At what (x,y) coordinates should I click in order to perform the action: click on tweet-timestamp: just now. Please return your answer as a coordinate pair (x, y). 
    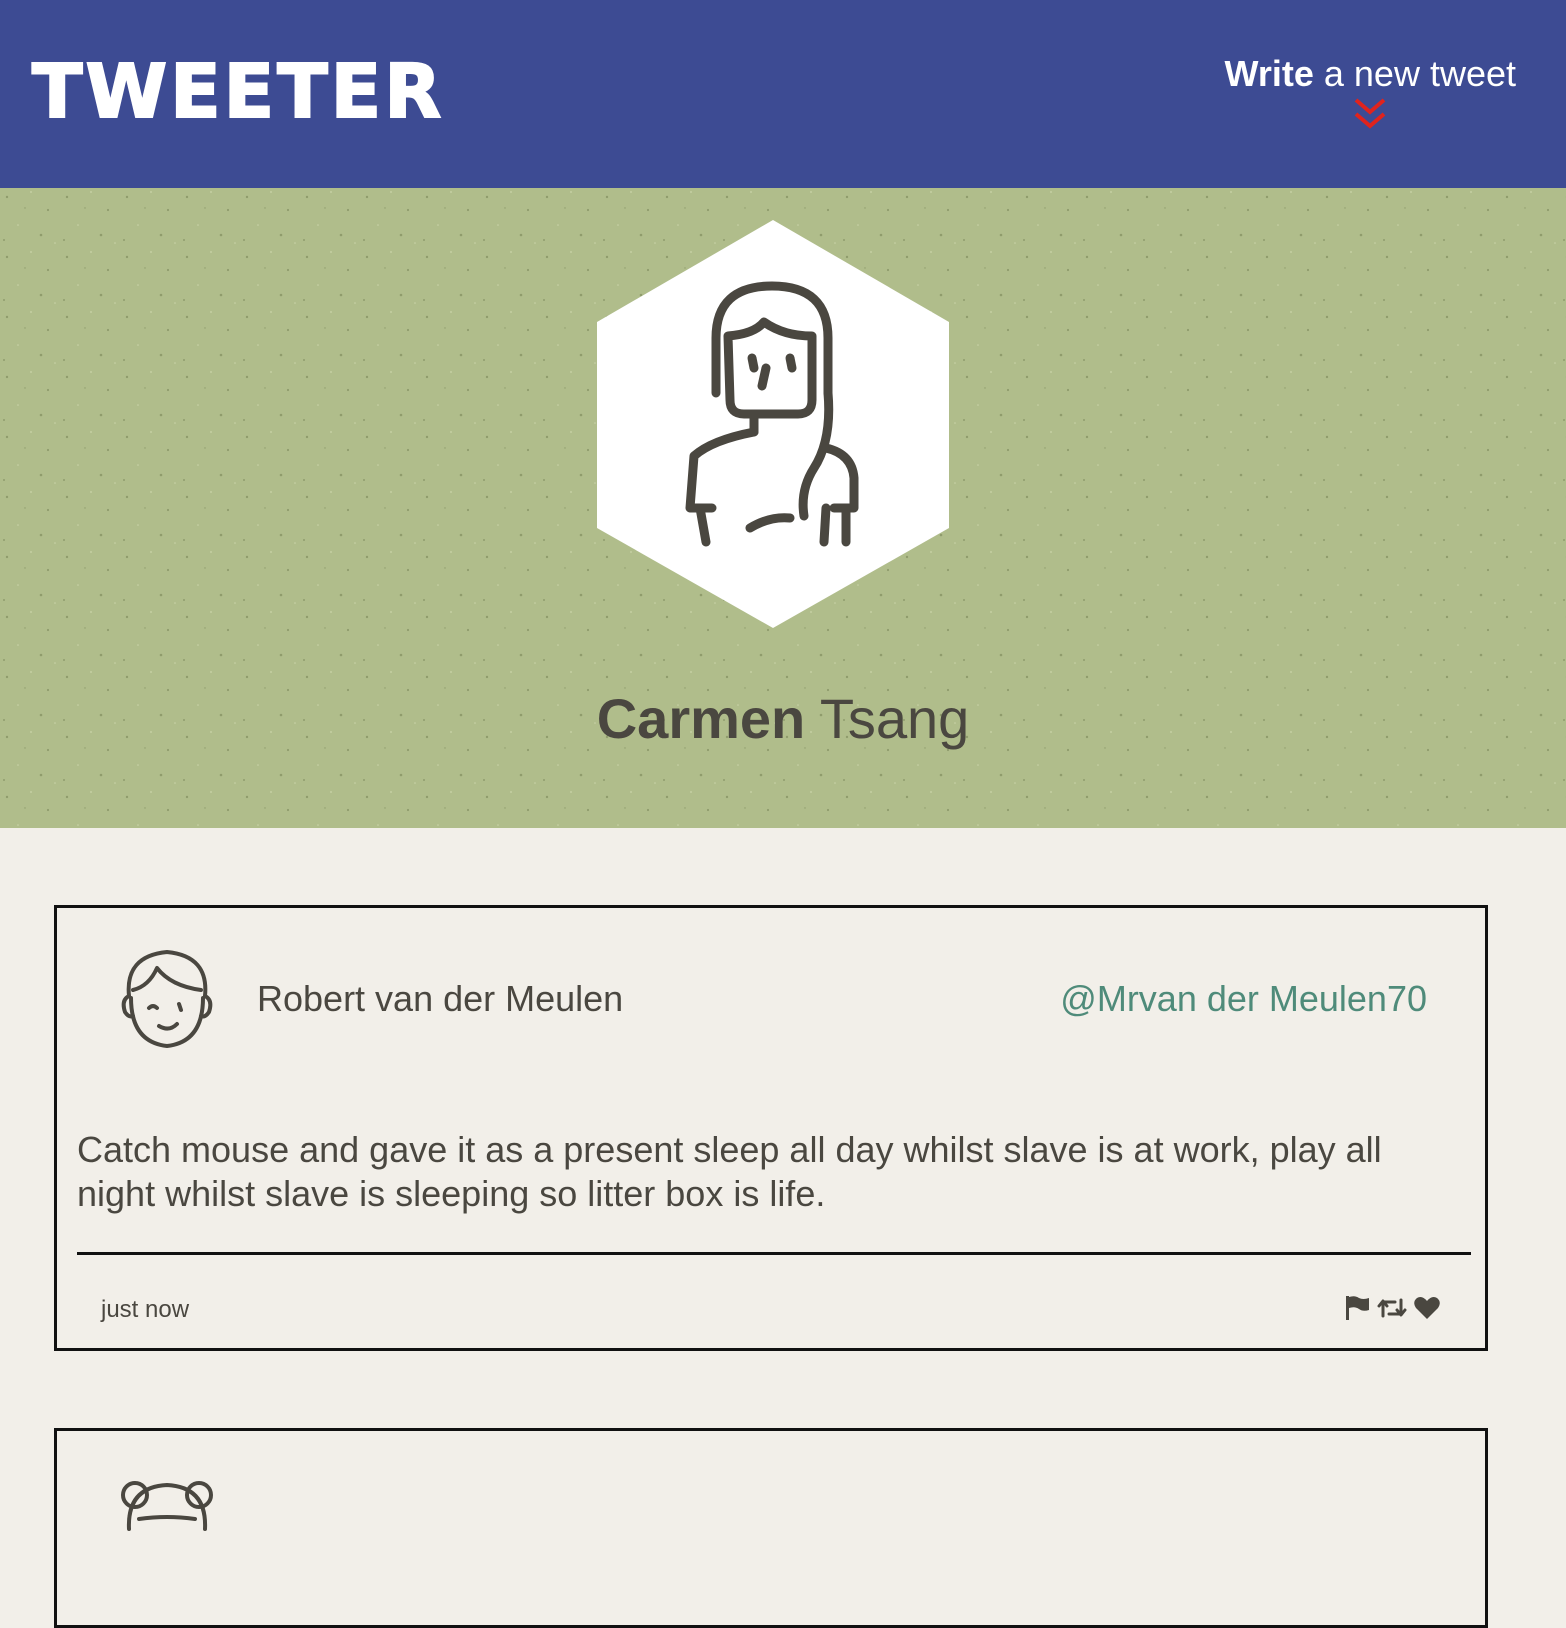
    Looking at the image, I should click on (145, 1309).